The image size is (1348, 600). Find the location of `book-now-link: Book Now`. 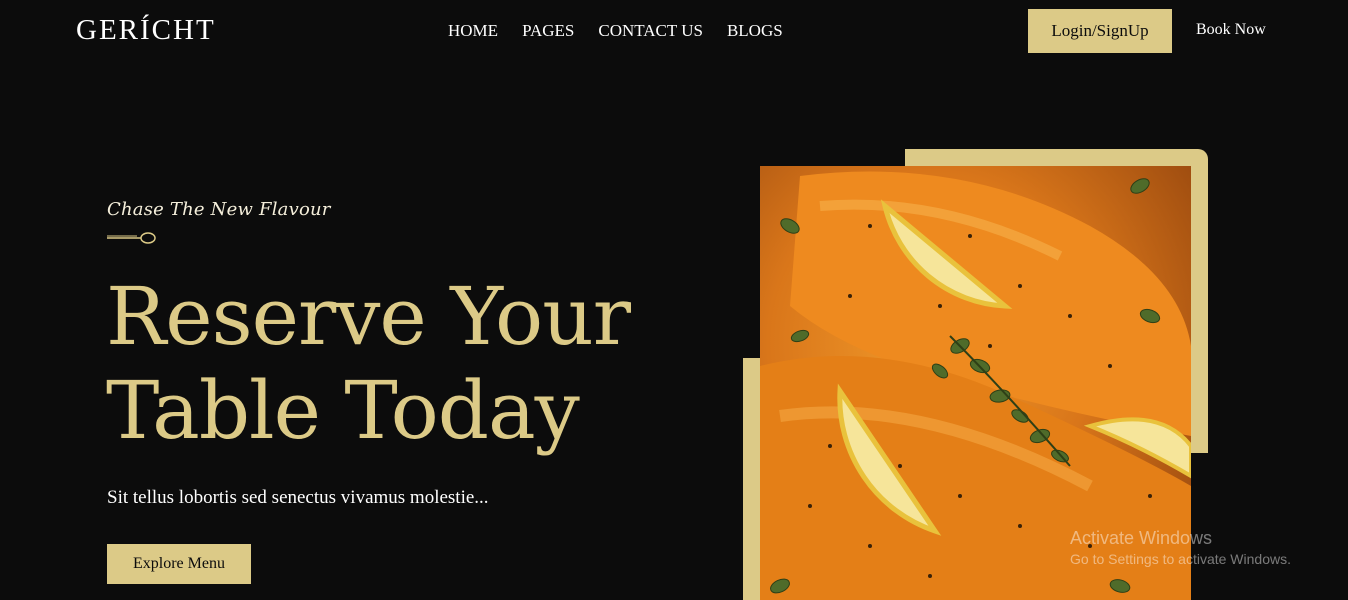

book-now-link: Book Now is located at coordinates (1231, 30).